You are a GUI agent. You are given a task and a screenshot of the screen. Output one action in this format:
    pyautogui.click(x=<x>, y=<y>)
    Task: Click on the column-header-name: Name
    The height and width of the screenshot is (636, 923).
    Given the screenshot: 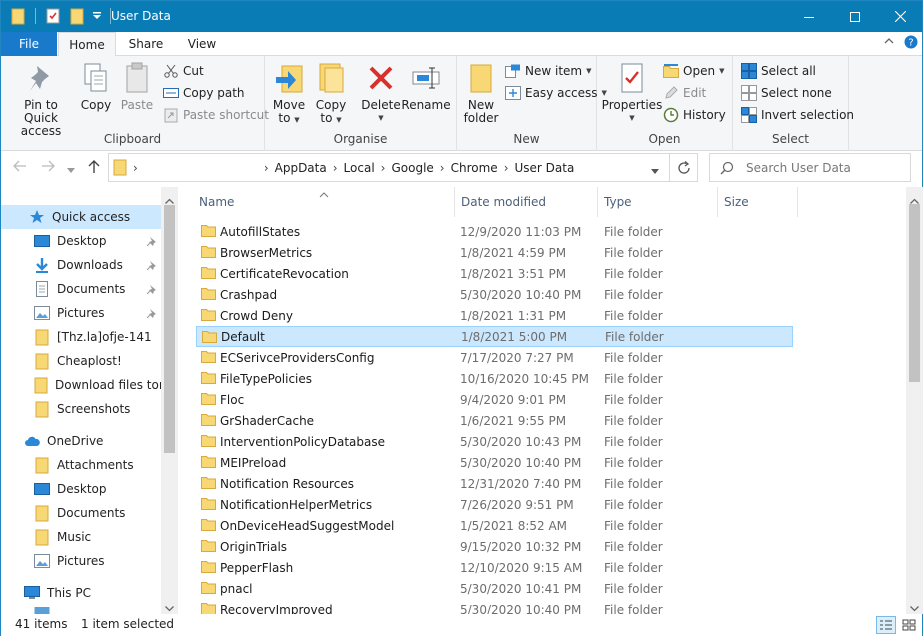 What is the action you would take?
    pyautogui.click(x=324, y=202)
    